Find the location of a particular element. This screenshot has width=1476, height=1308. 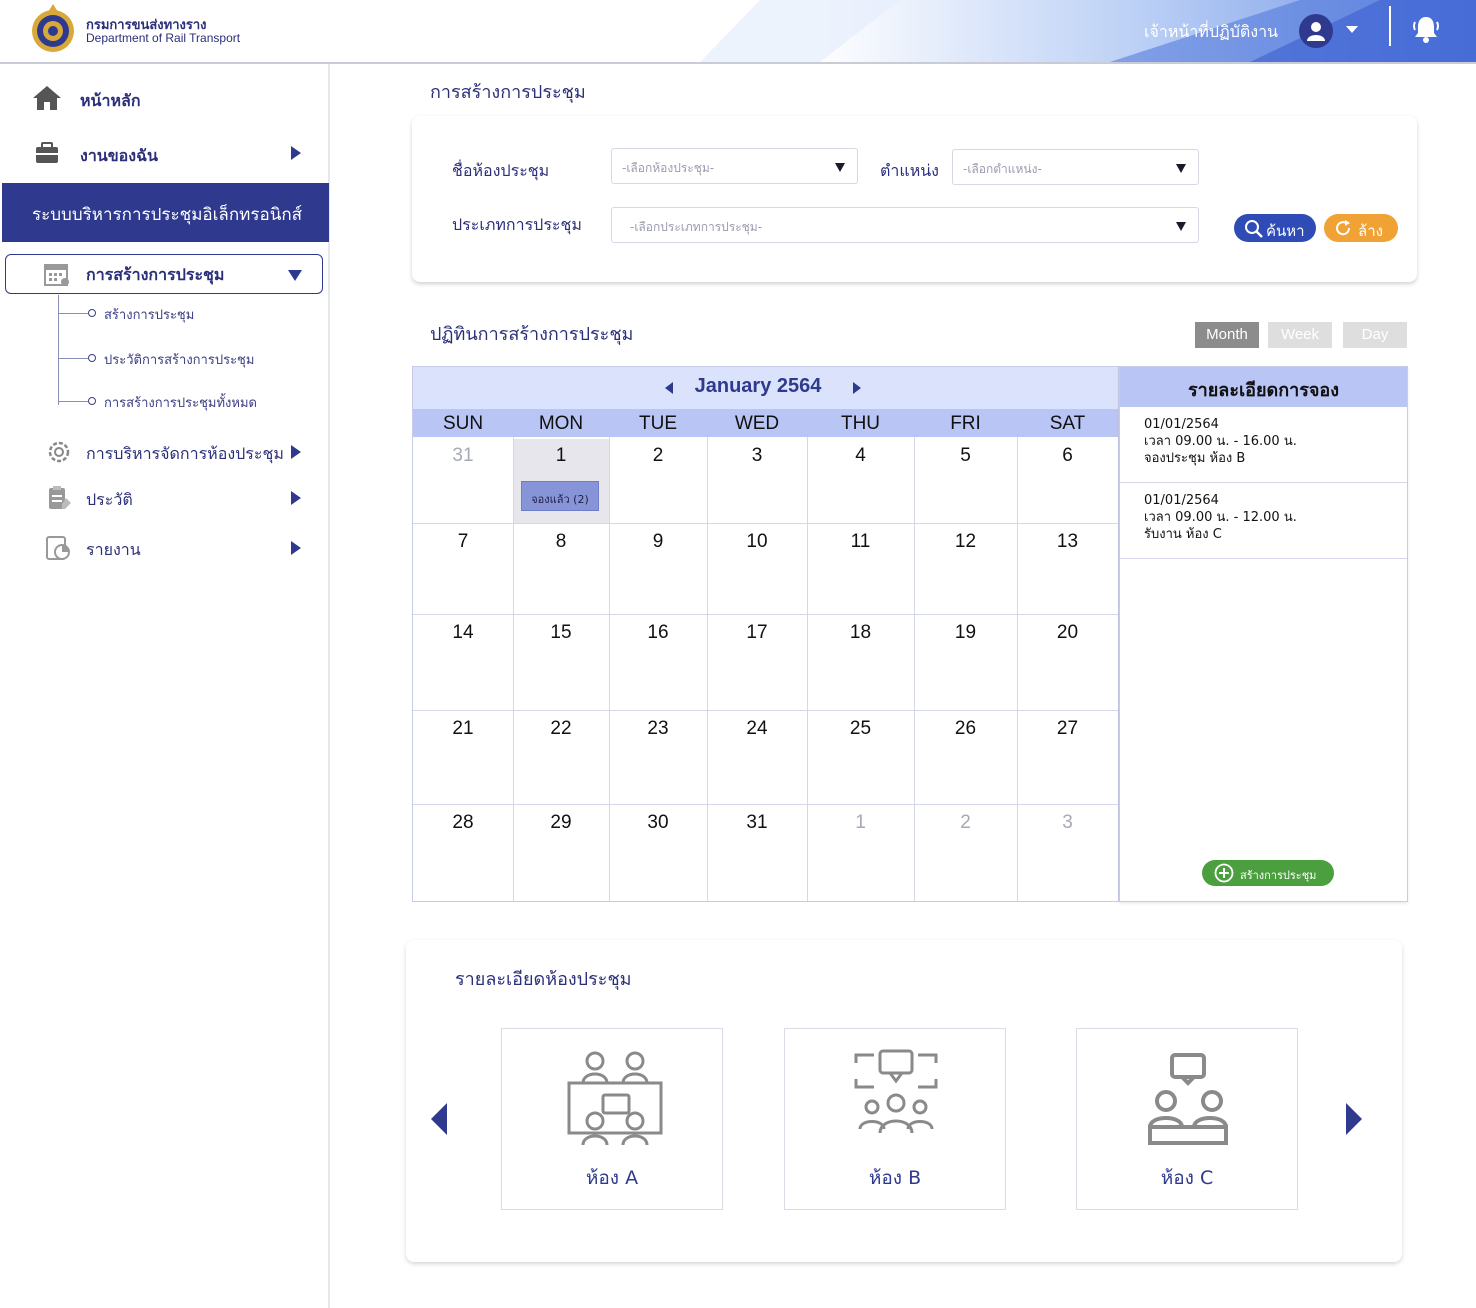

sidebar-item-my-work: งานของฉัน is located at coordinates (165, 154).